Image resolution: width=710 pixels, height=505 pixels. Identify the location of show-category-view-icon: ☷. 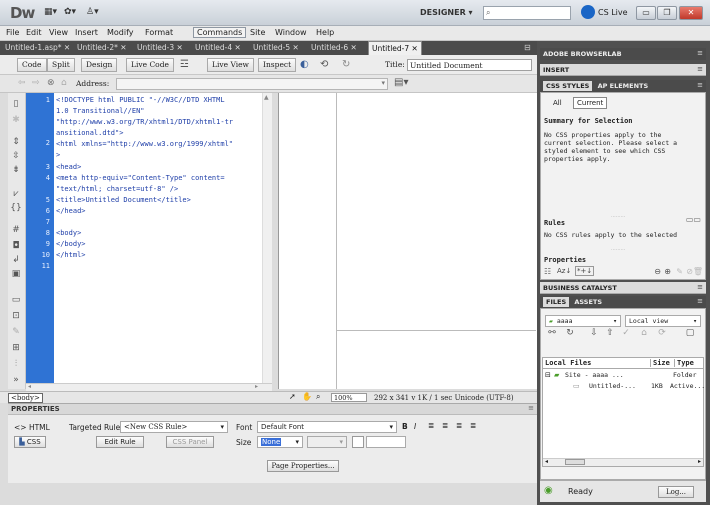
(547, 271).